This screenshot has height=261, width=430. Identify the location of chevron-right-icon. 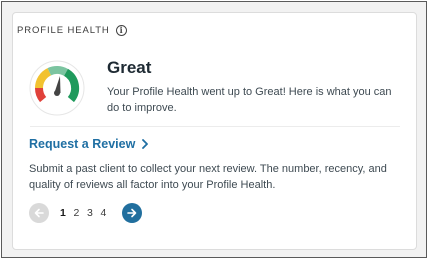
(145, 144).